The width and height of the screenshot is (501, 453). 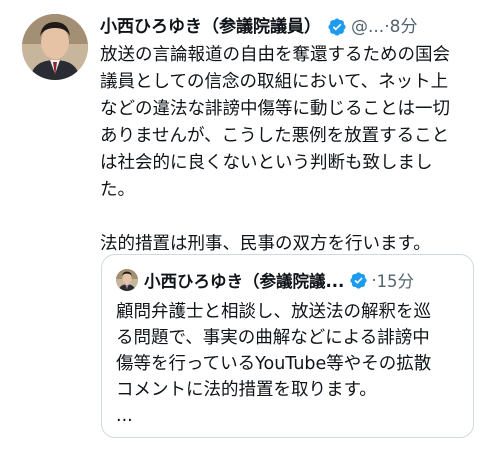 I want to click on quoted-author-avatar, so click(x=127, y=280).